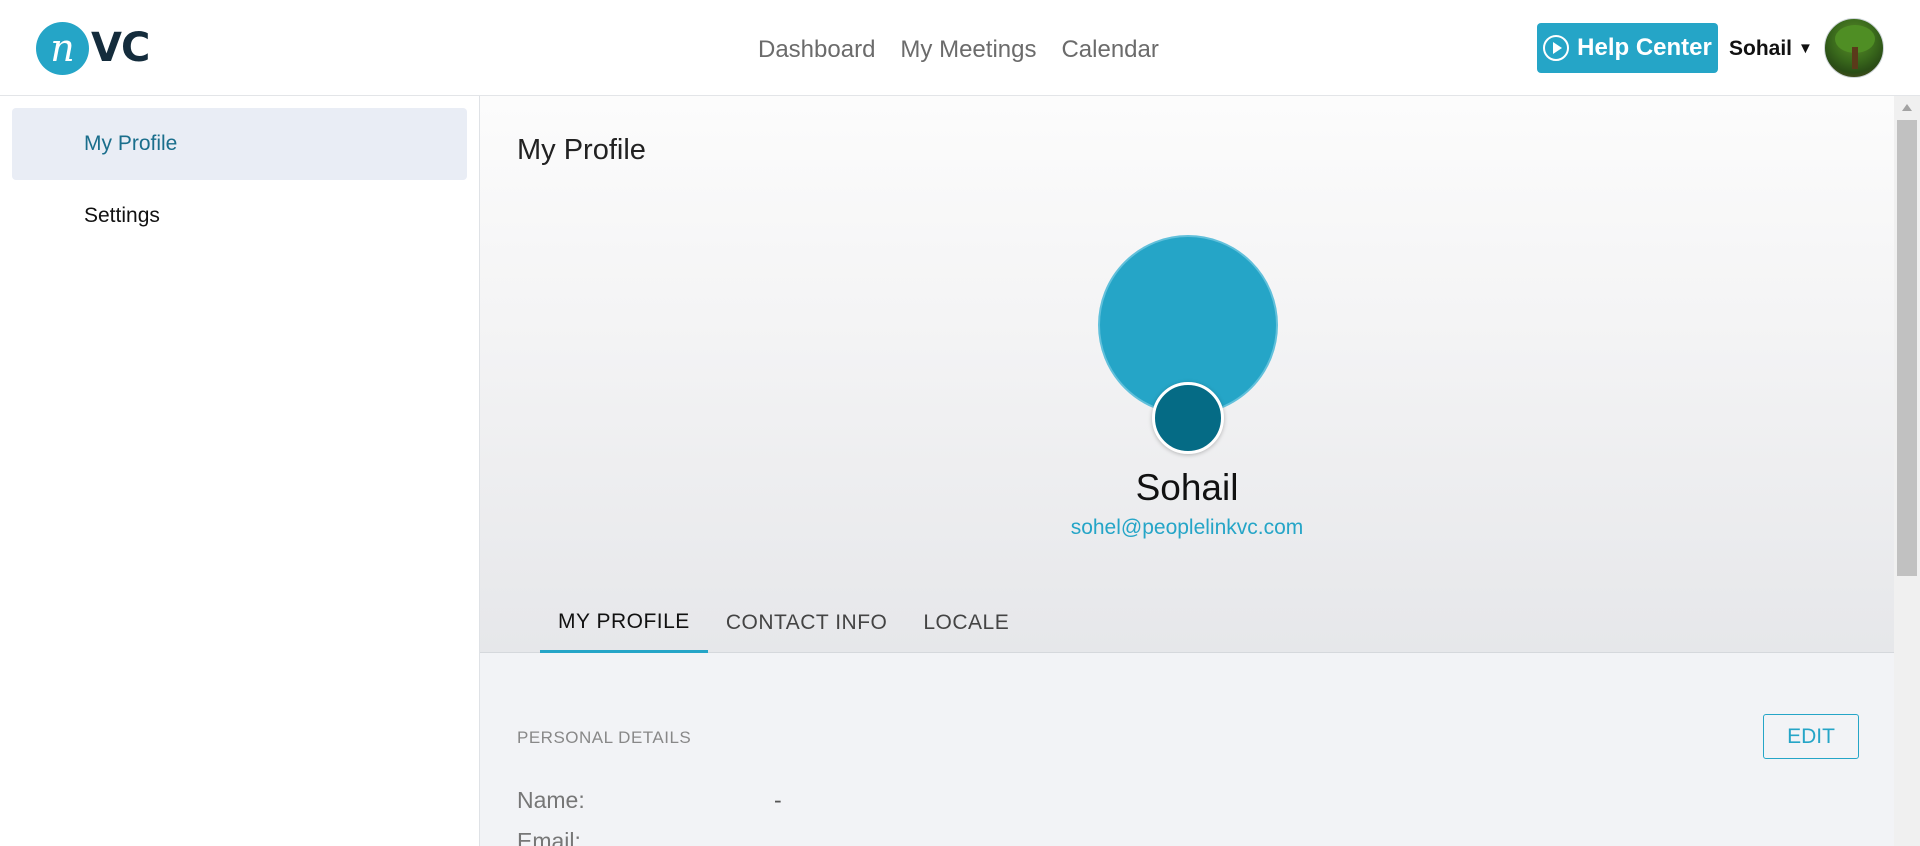 This screenshot has width=1920, height=846. I want to click on main-nav: Dashboard My Meetings Calendar, so click(958, 50).